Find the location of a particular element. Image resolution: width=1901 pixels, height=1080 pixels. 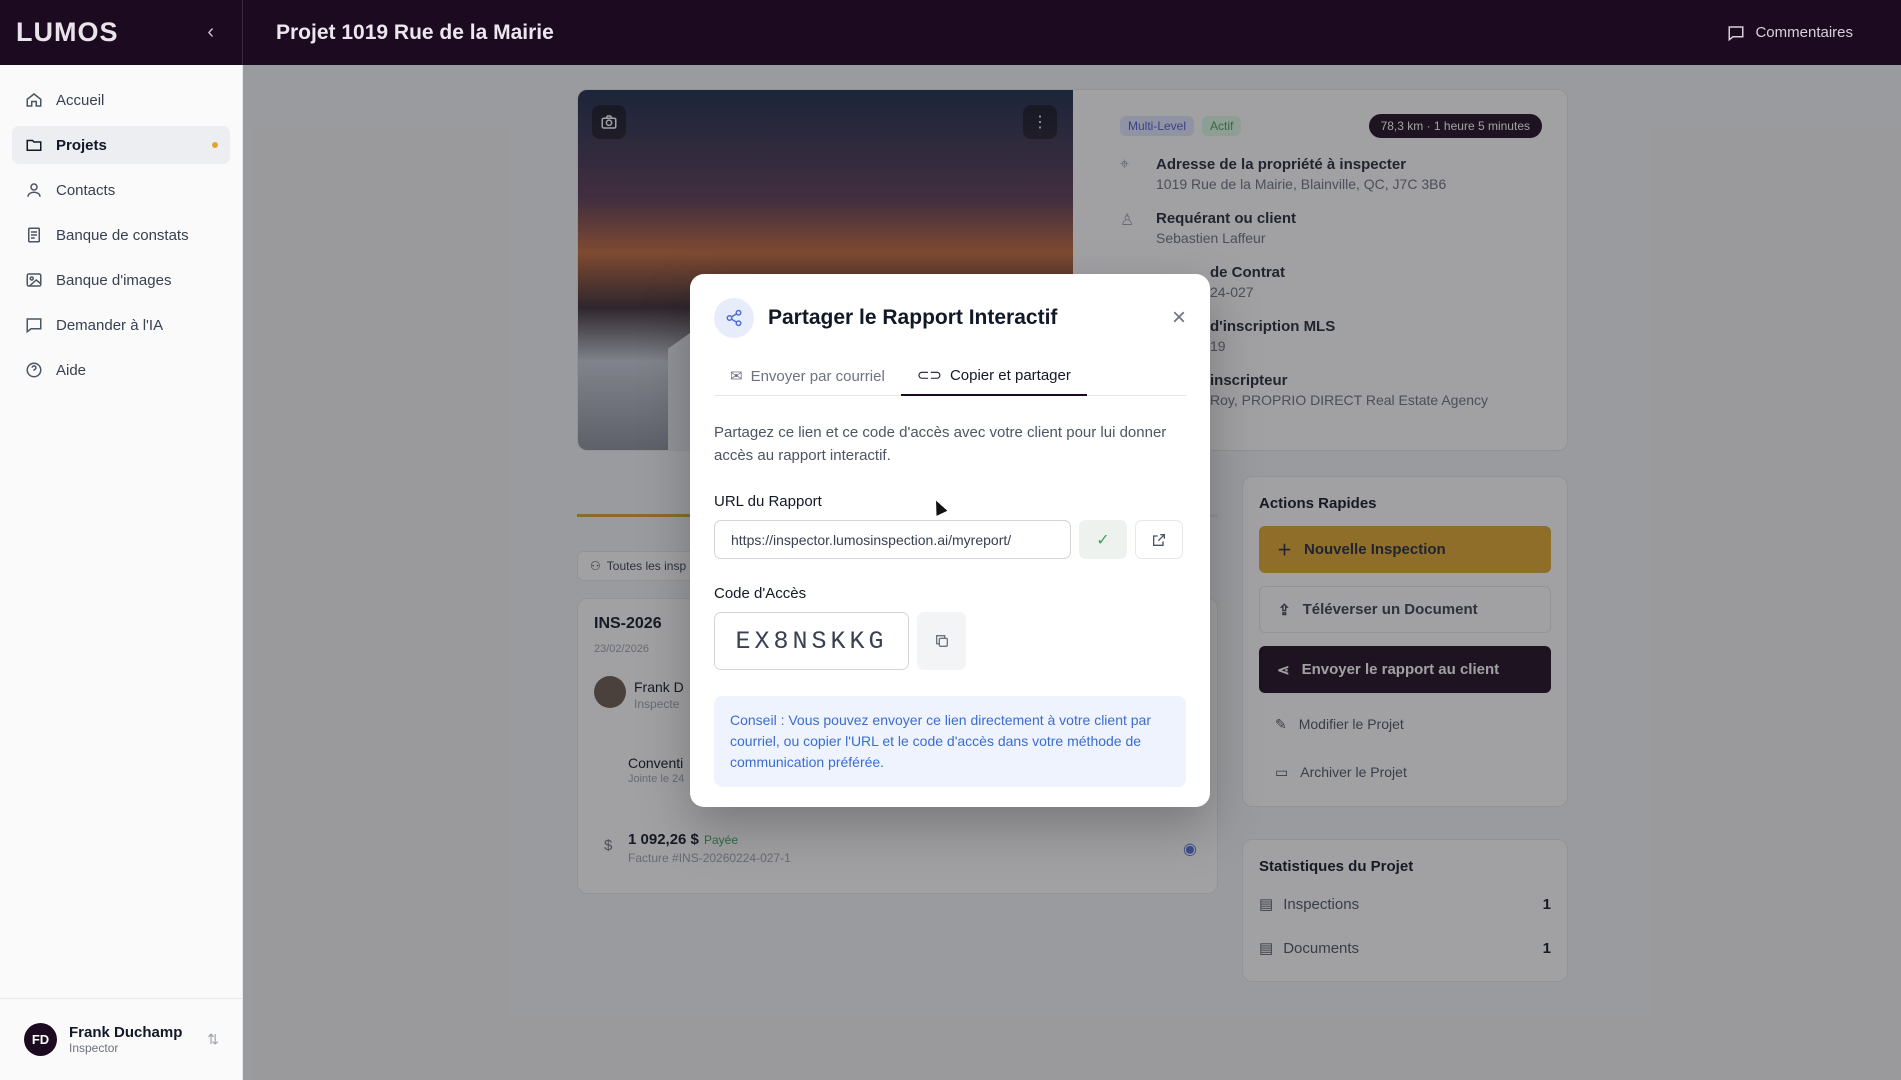

check-icon: ✓ is located at coordinates (1103, 540).